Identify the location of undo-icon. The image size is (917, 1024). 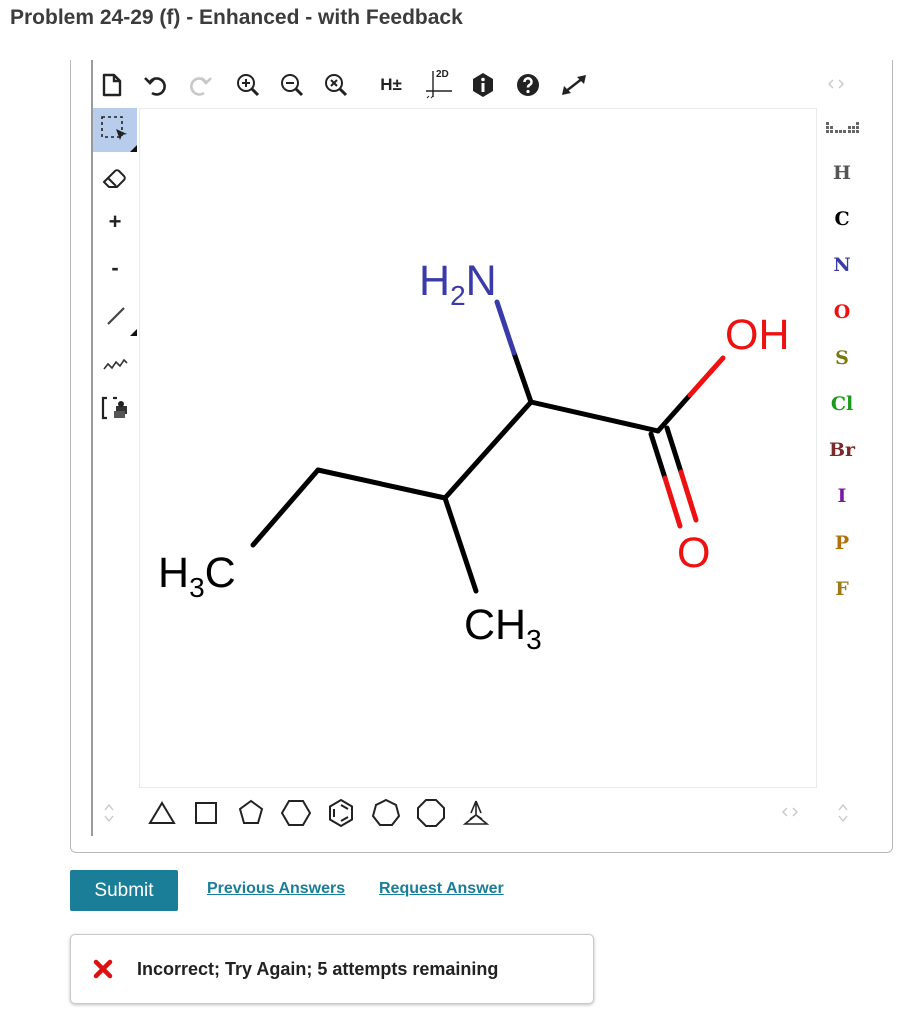
(156, 85).